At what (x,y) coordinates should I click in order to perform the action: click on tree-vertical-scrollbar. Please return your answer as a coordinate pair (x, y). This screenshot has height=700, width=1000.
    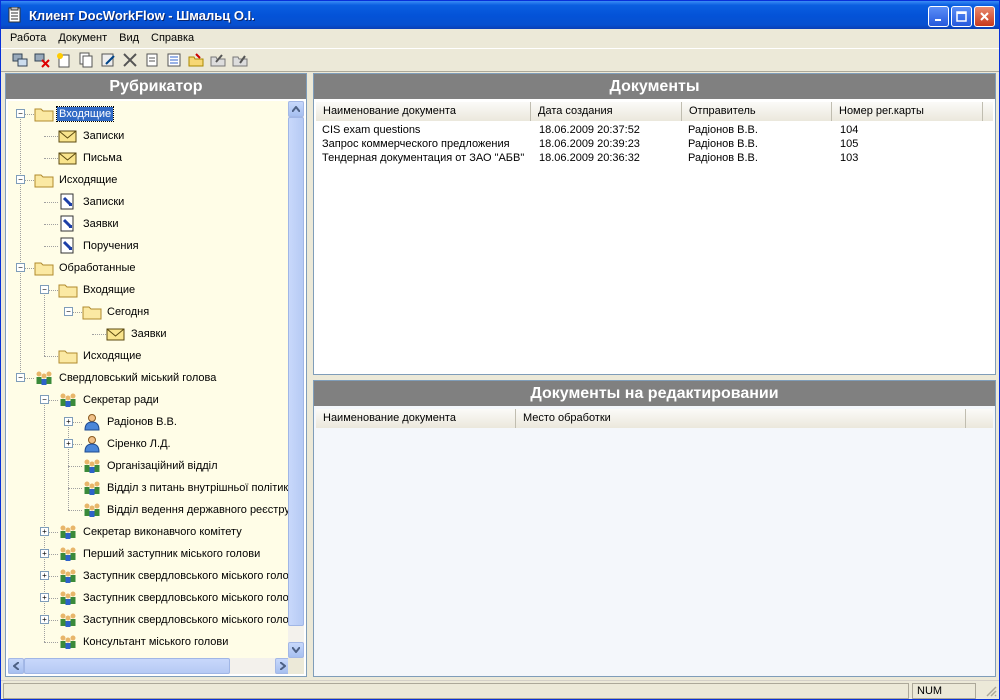
    Looking at the image, I should click on (296, 379).